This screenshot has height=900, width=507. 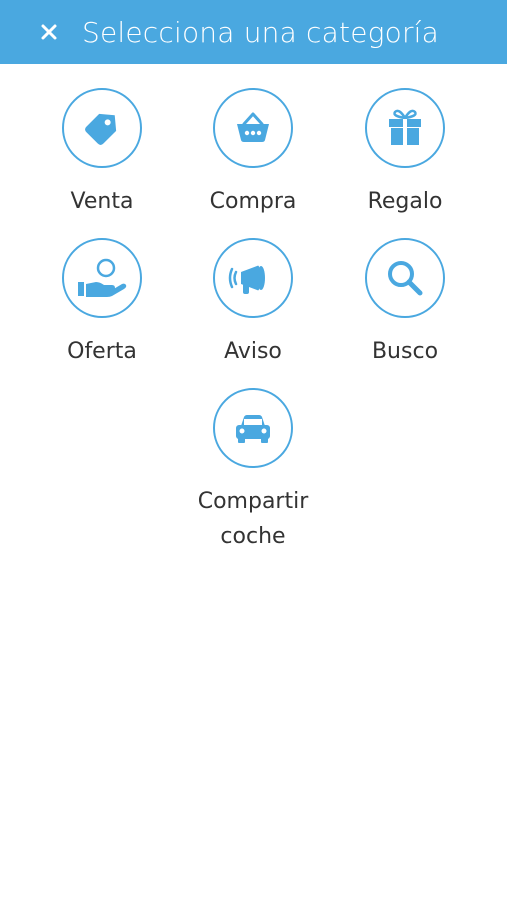 I want to click on category-regalo: Regalo, so click(x=405, y=153).